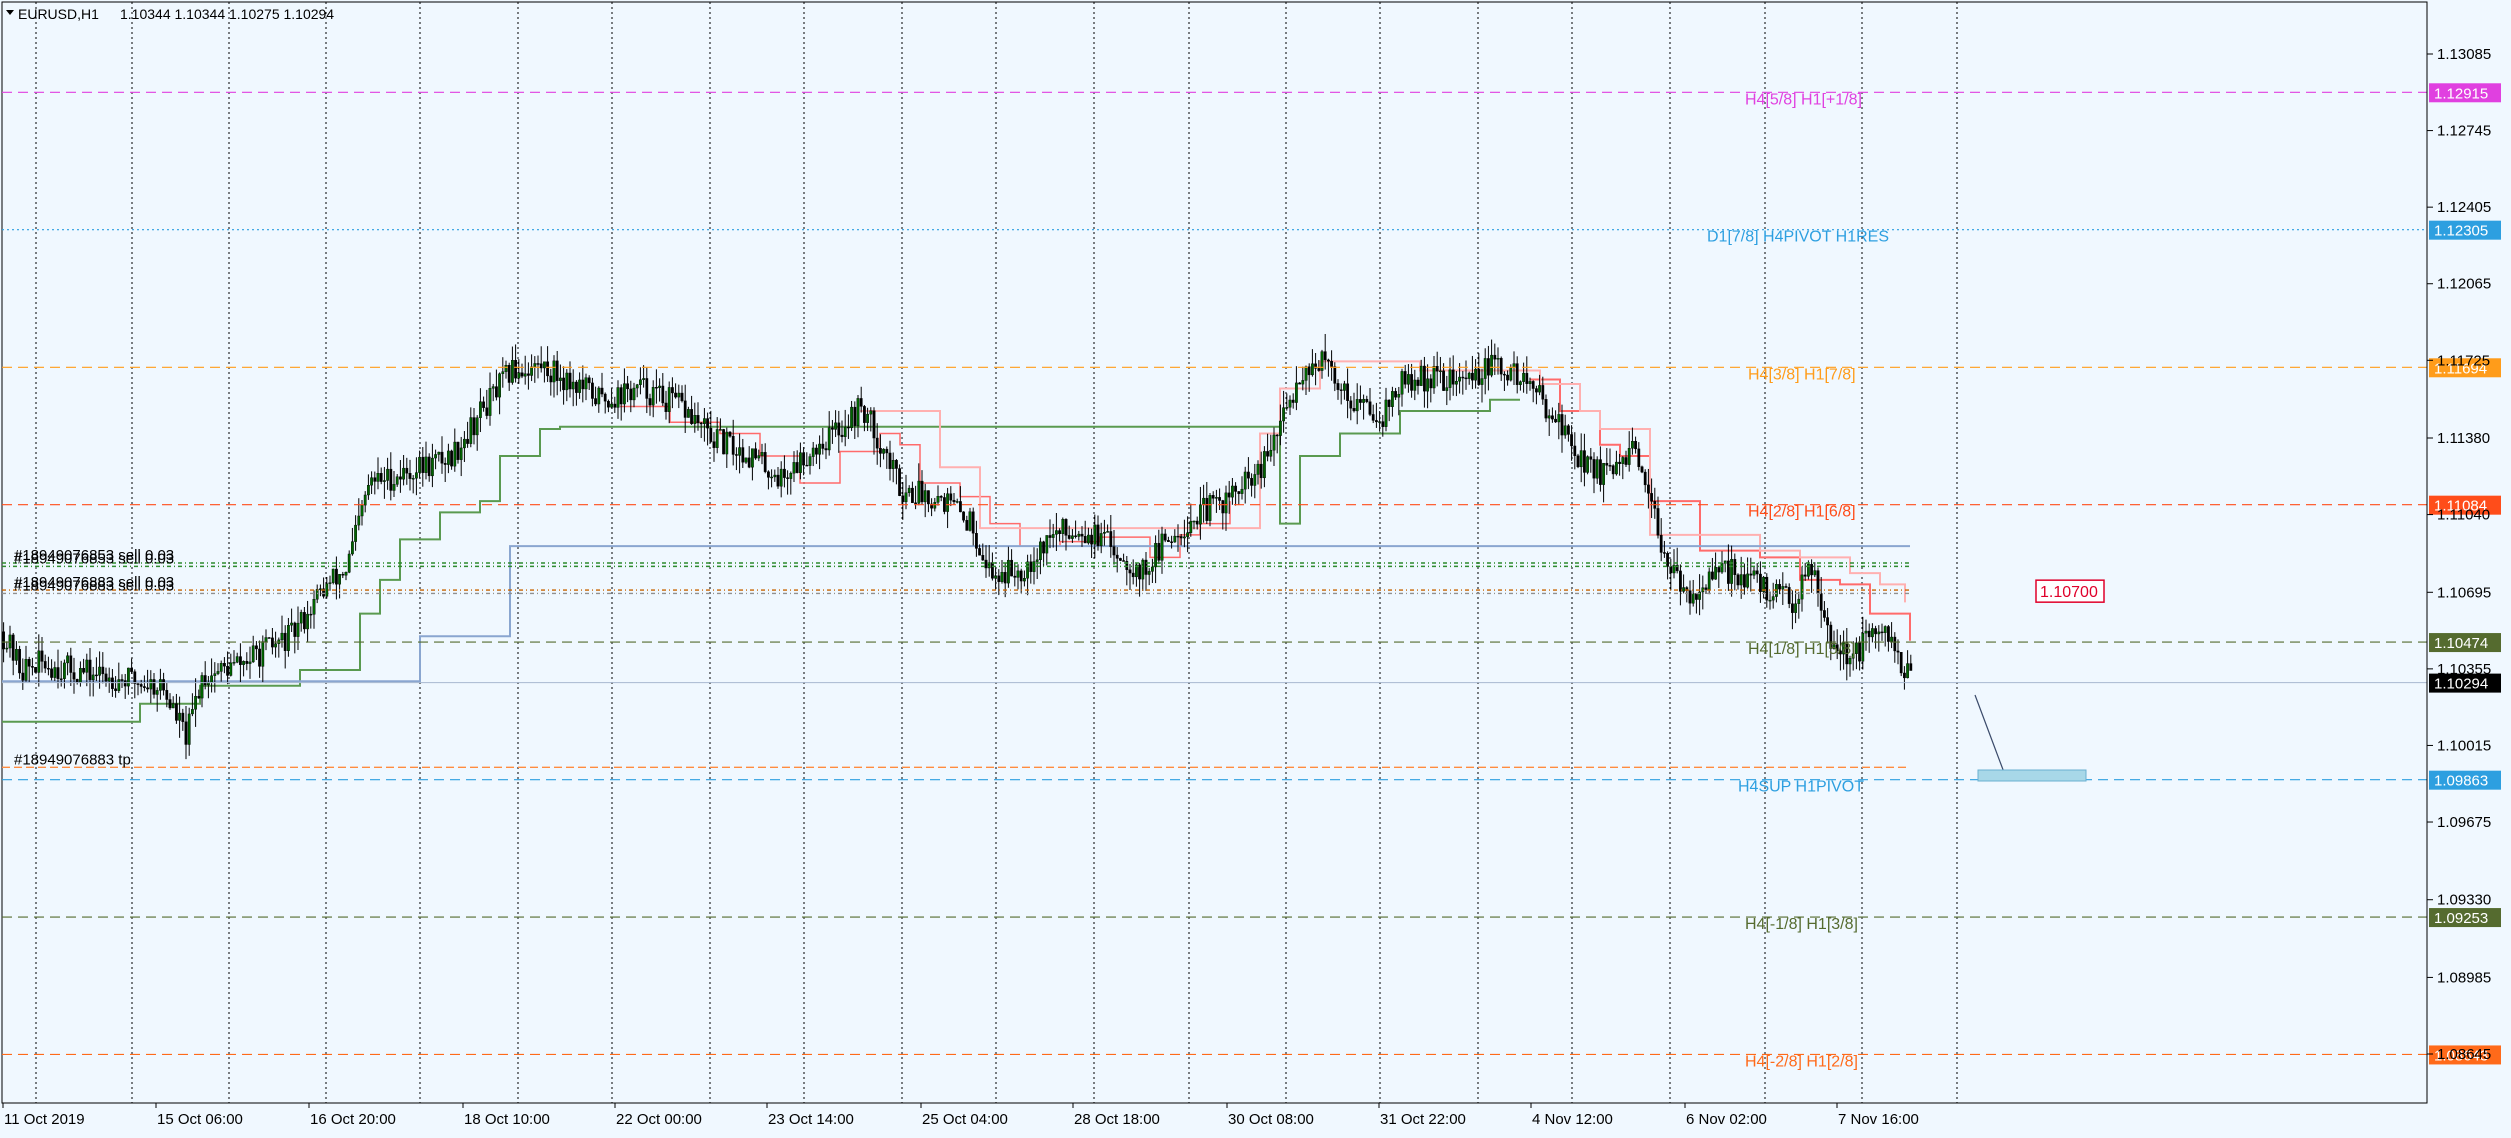 Image resolution: width=2511 pixels, height=1138 pixels. Describe the element at coordinates (1801, 1061) in the screenshot. I see `level-label-h4-m2-8: H4[-2/8] H1[2/8]` at that location.